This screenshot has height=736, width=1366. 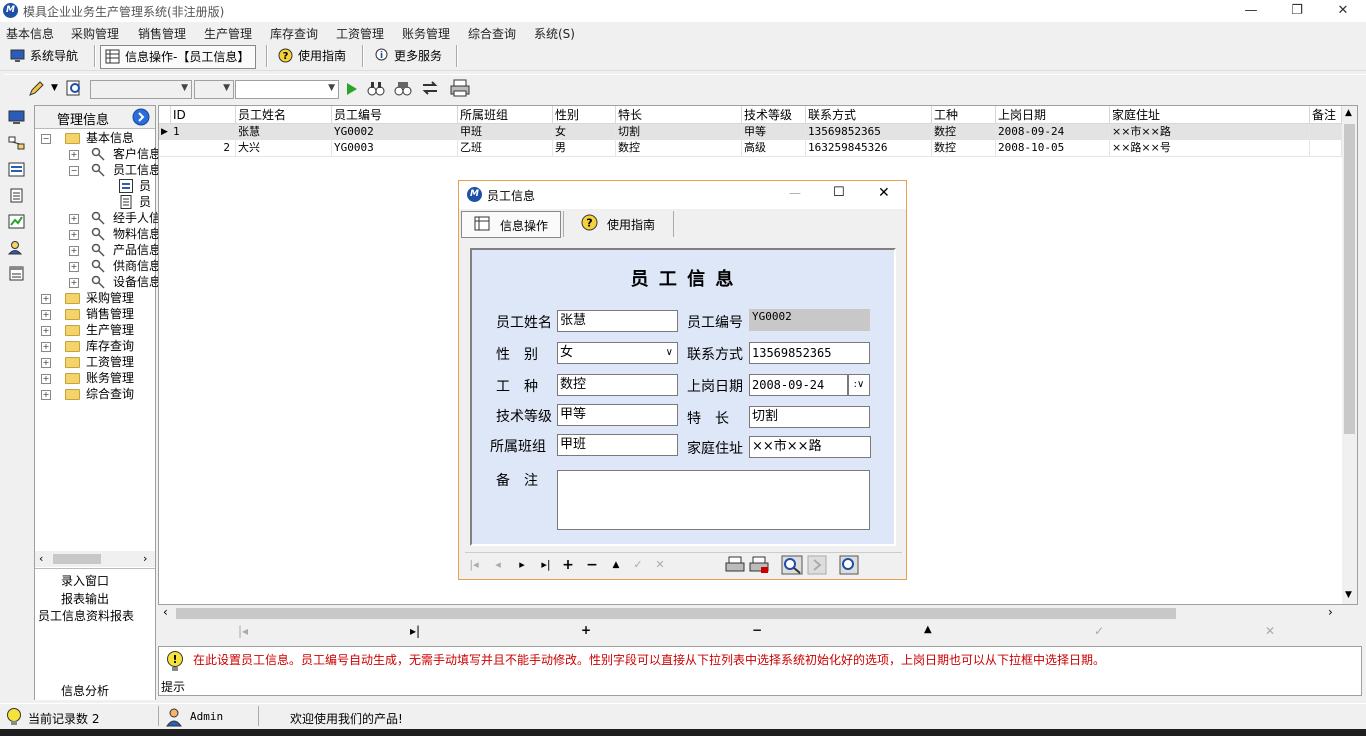 I want to click on cell-code: YG0002, so click(x=395, y=132).